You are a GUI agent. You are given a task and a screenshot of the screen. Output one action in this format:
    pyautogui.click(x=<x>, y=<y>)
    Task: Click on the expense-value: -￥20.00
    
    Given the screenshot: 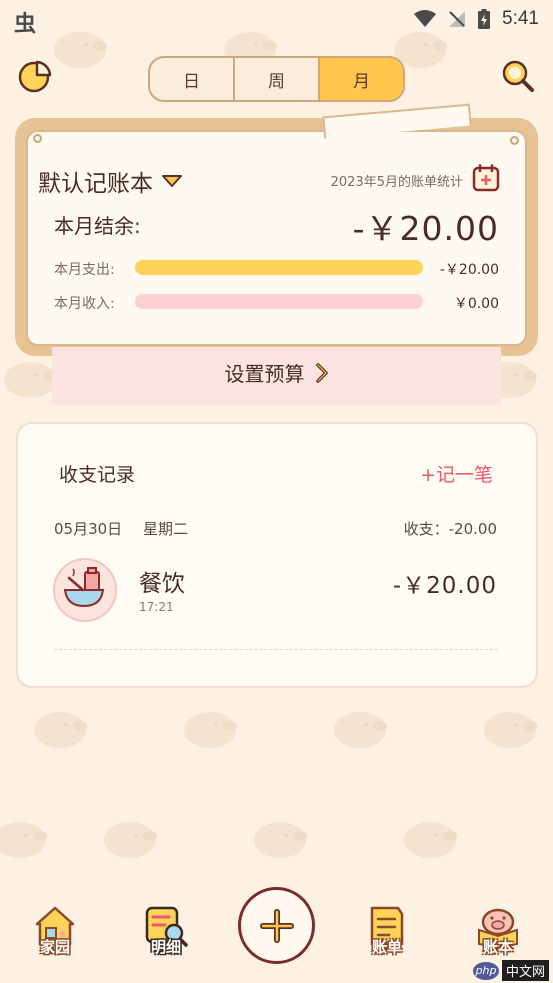 What is the action you would take?
    pyautogui.click(x=469, y=270)
    